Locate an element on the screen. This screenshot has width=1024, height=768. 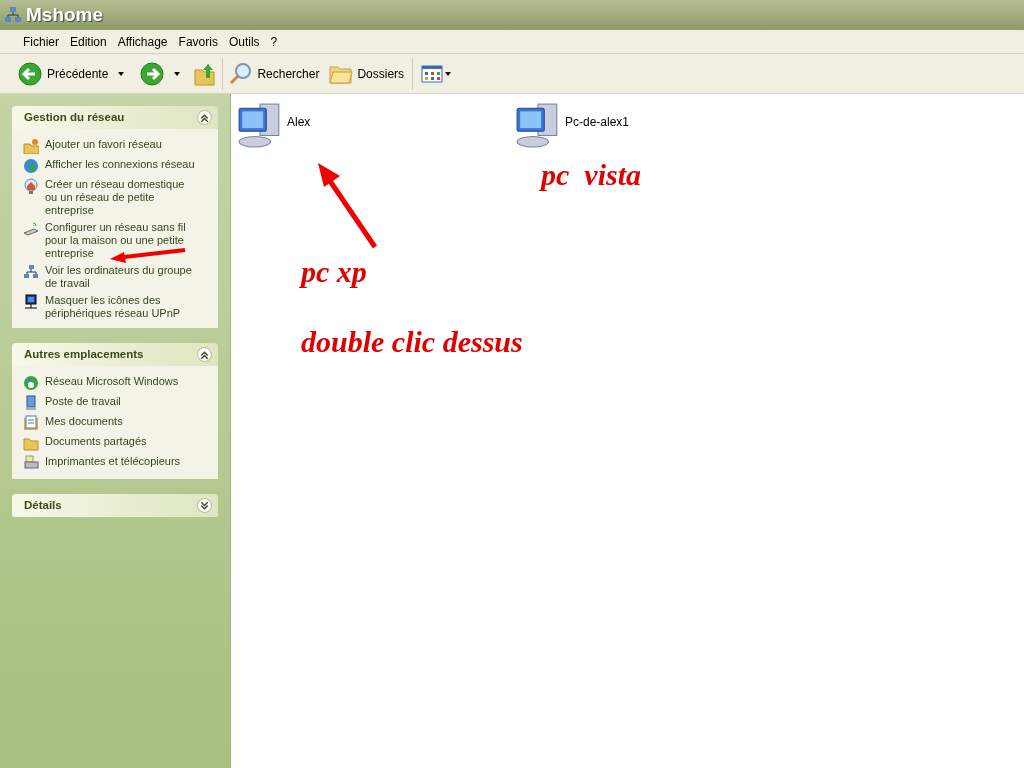
panel-header: Gestion du réseau is located at coordinates (115, 117).